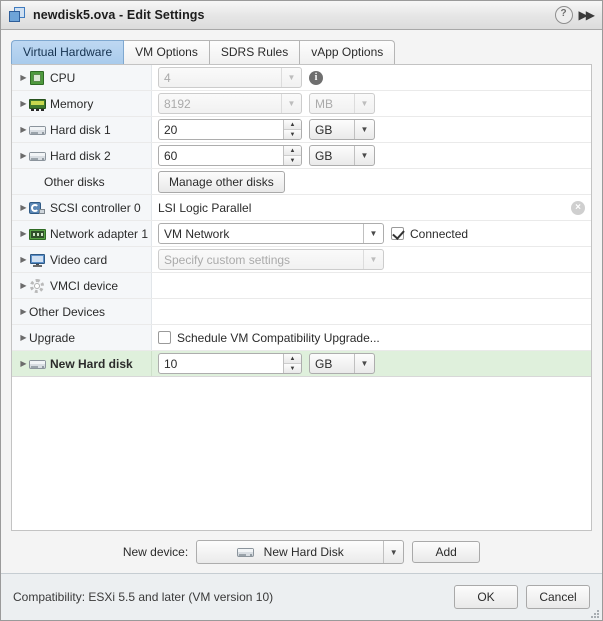 The image size is (603, 621). Describe the element at coordinates (227, 259) in the screenshot. I see `video-card-value: Specify custom settings` at that location.